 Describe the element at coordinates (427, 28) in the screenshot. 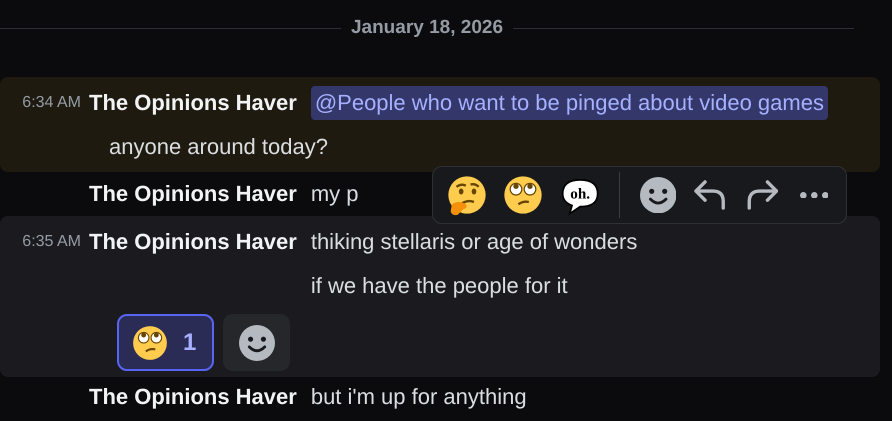

I see `date-divider: January 18, 2026` at that location.